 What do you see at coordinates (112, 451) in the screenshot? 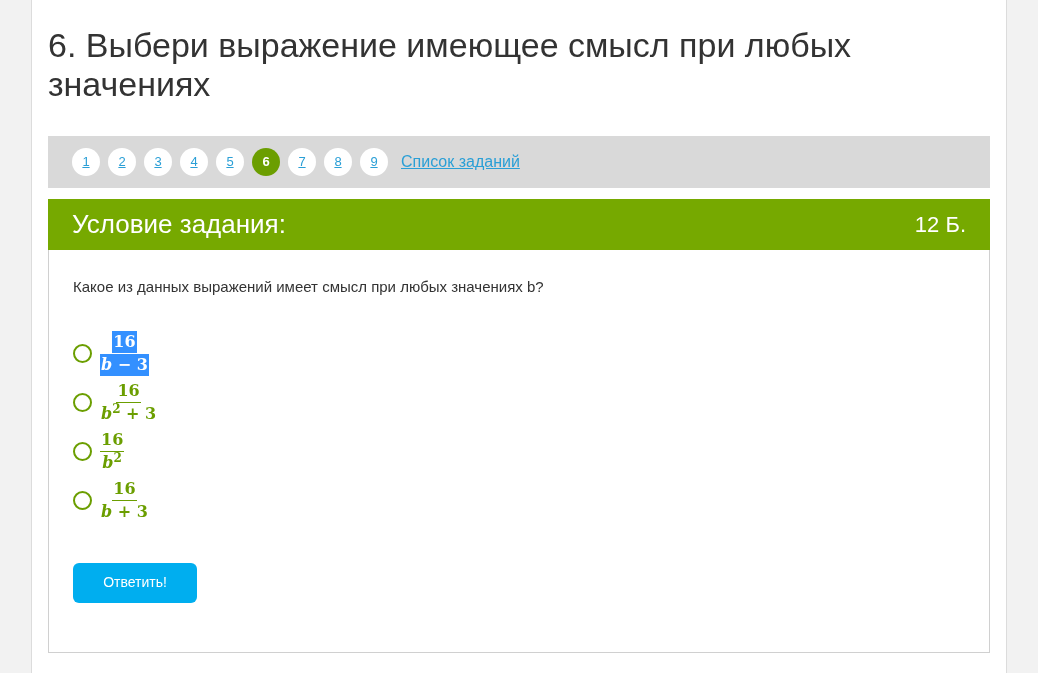
I see `fraction: 16 b$^{2}$` at bounding box center [112, 451].